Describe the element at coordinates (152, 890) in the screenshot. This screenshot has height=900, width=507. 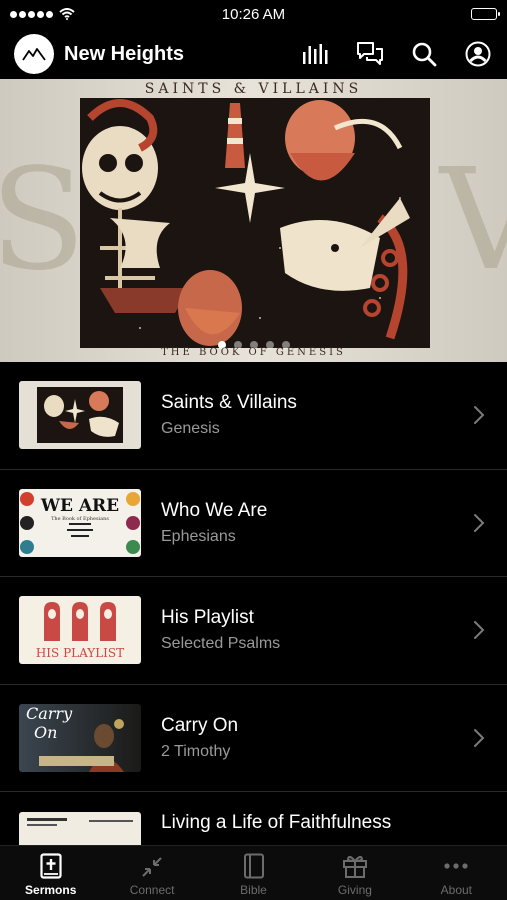
I see `tab-label: Connect` at that location.